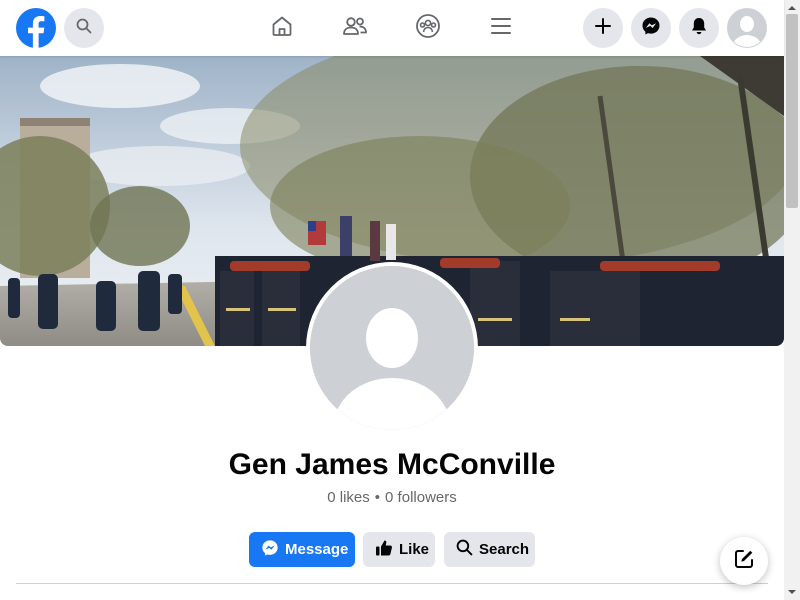  I want to click on menu-icon, so click(501, 28).